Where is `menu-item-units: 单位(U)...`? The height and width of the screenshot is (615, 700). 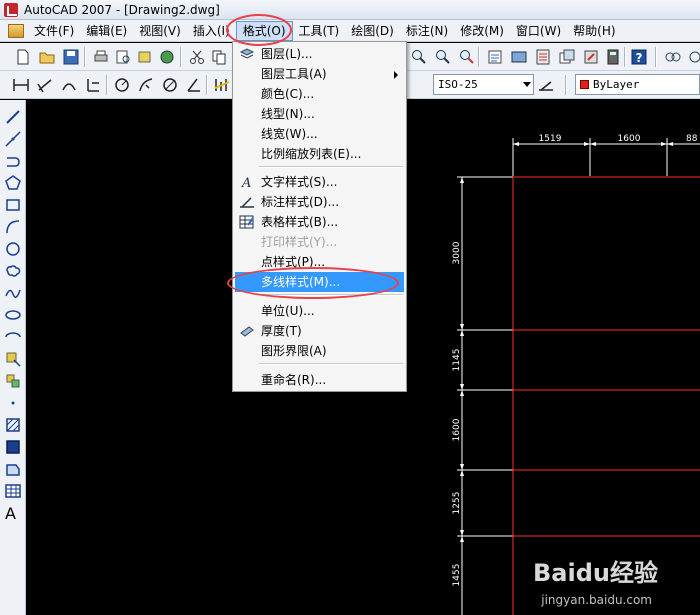 menu-item-units: 单位(U)... is located at coordinates (319, 311).